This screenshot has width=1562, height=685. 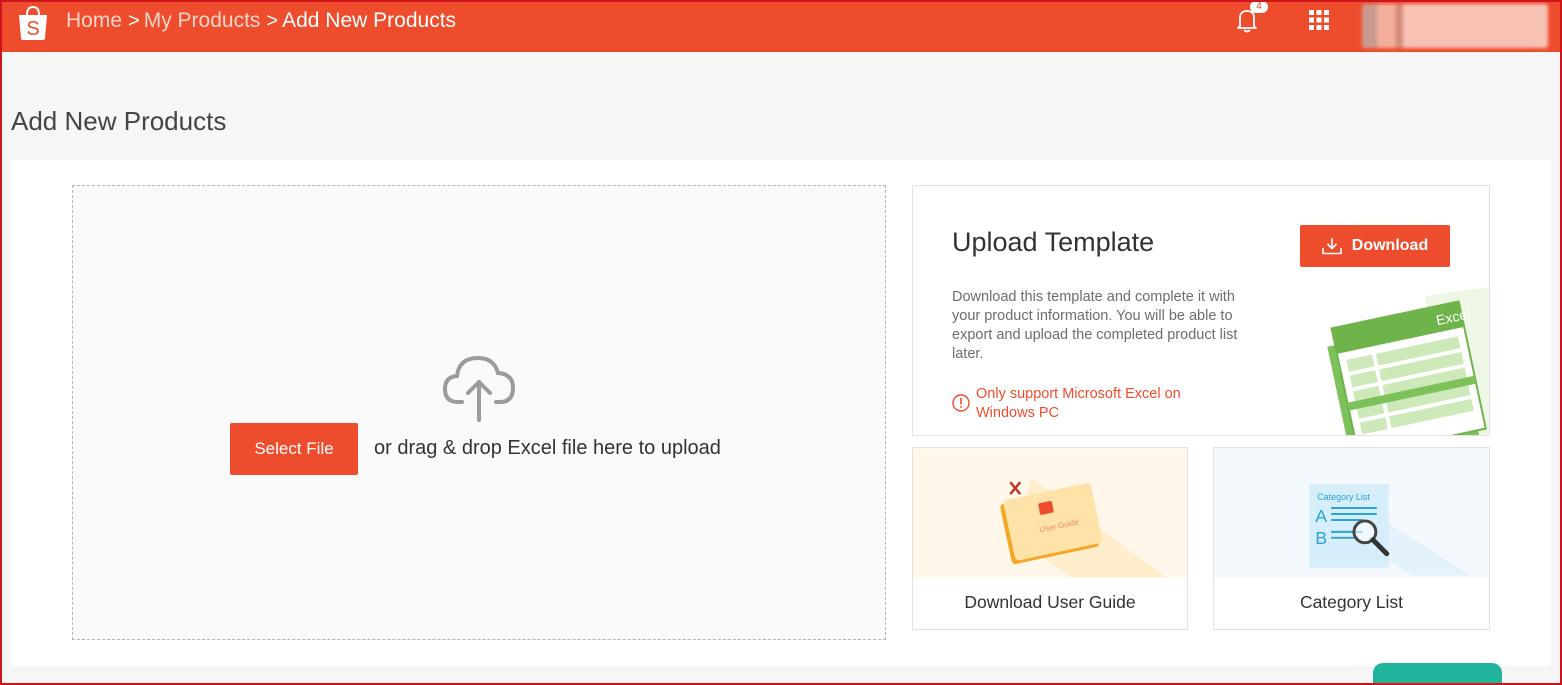 I want to click on user-account-menu, so click(x=1455, y=26).